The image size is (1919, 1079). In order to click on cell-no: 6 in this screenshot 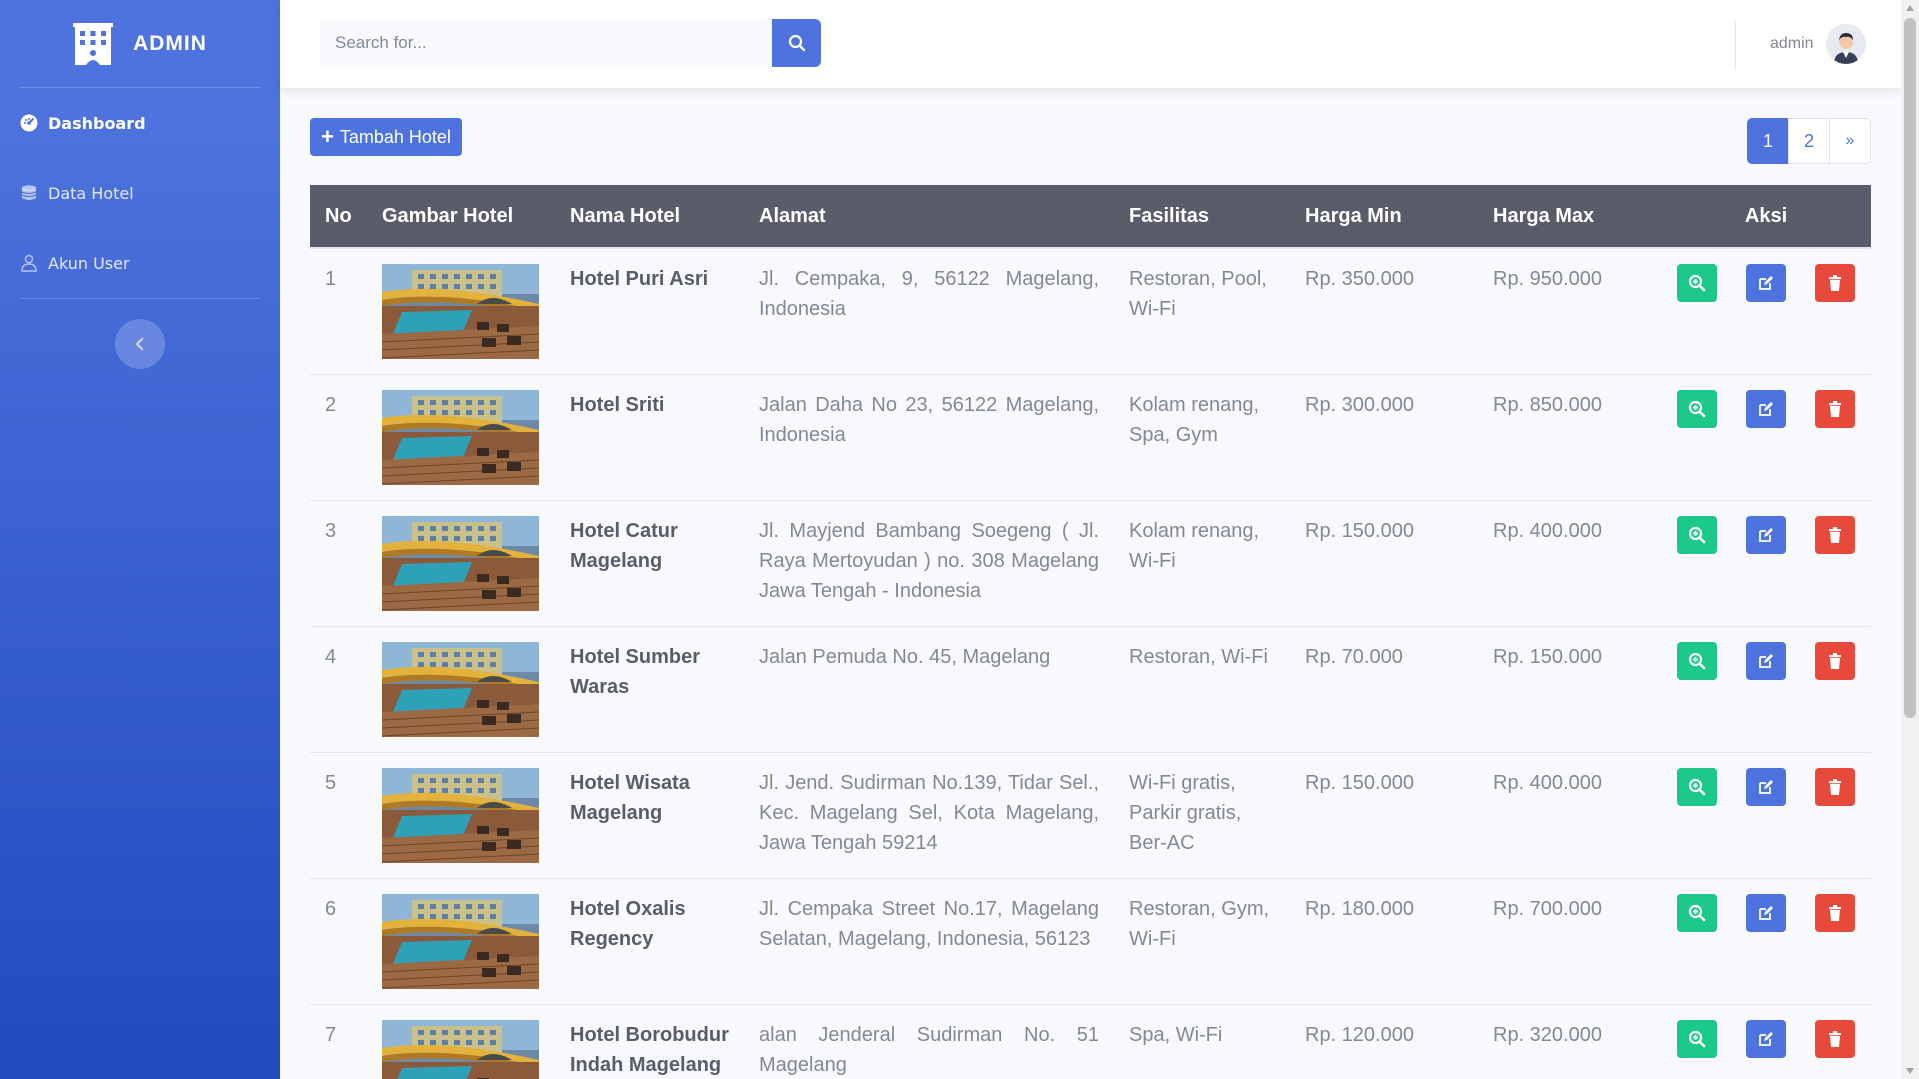, I will do `click(338, 941)`.